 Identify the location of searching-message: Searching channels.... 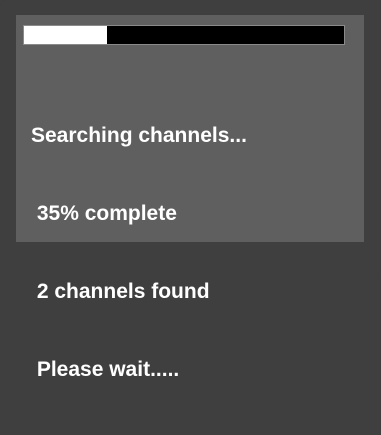
(139, 135).